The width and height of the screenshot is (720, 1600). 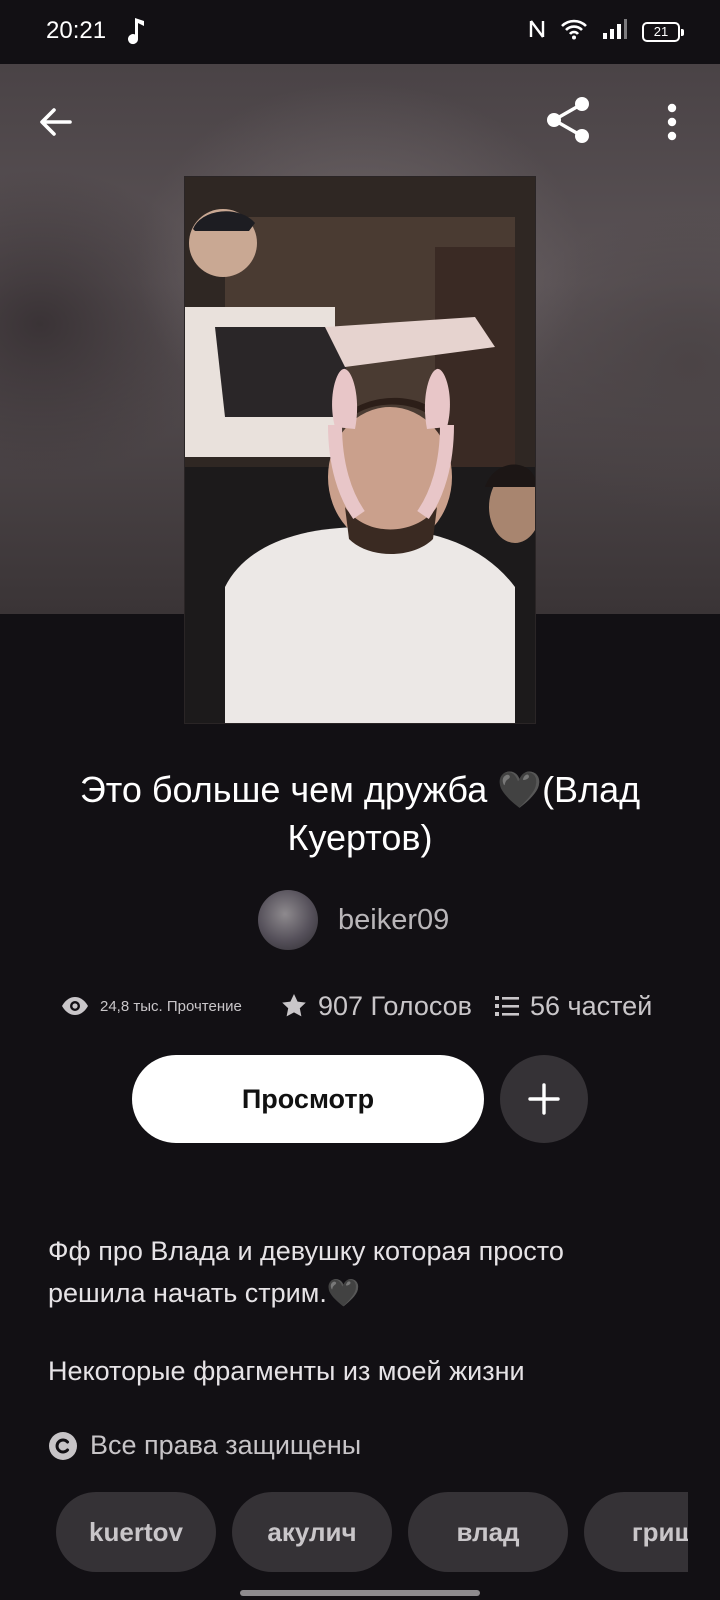 I want to click on author-name: beiker09, so click(x=394, y=919).